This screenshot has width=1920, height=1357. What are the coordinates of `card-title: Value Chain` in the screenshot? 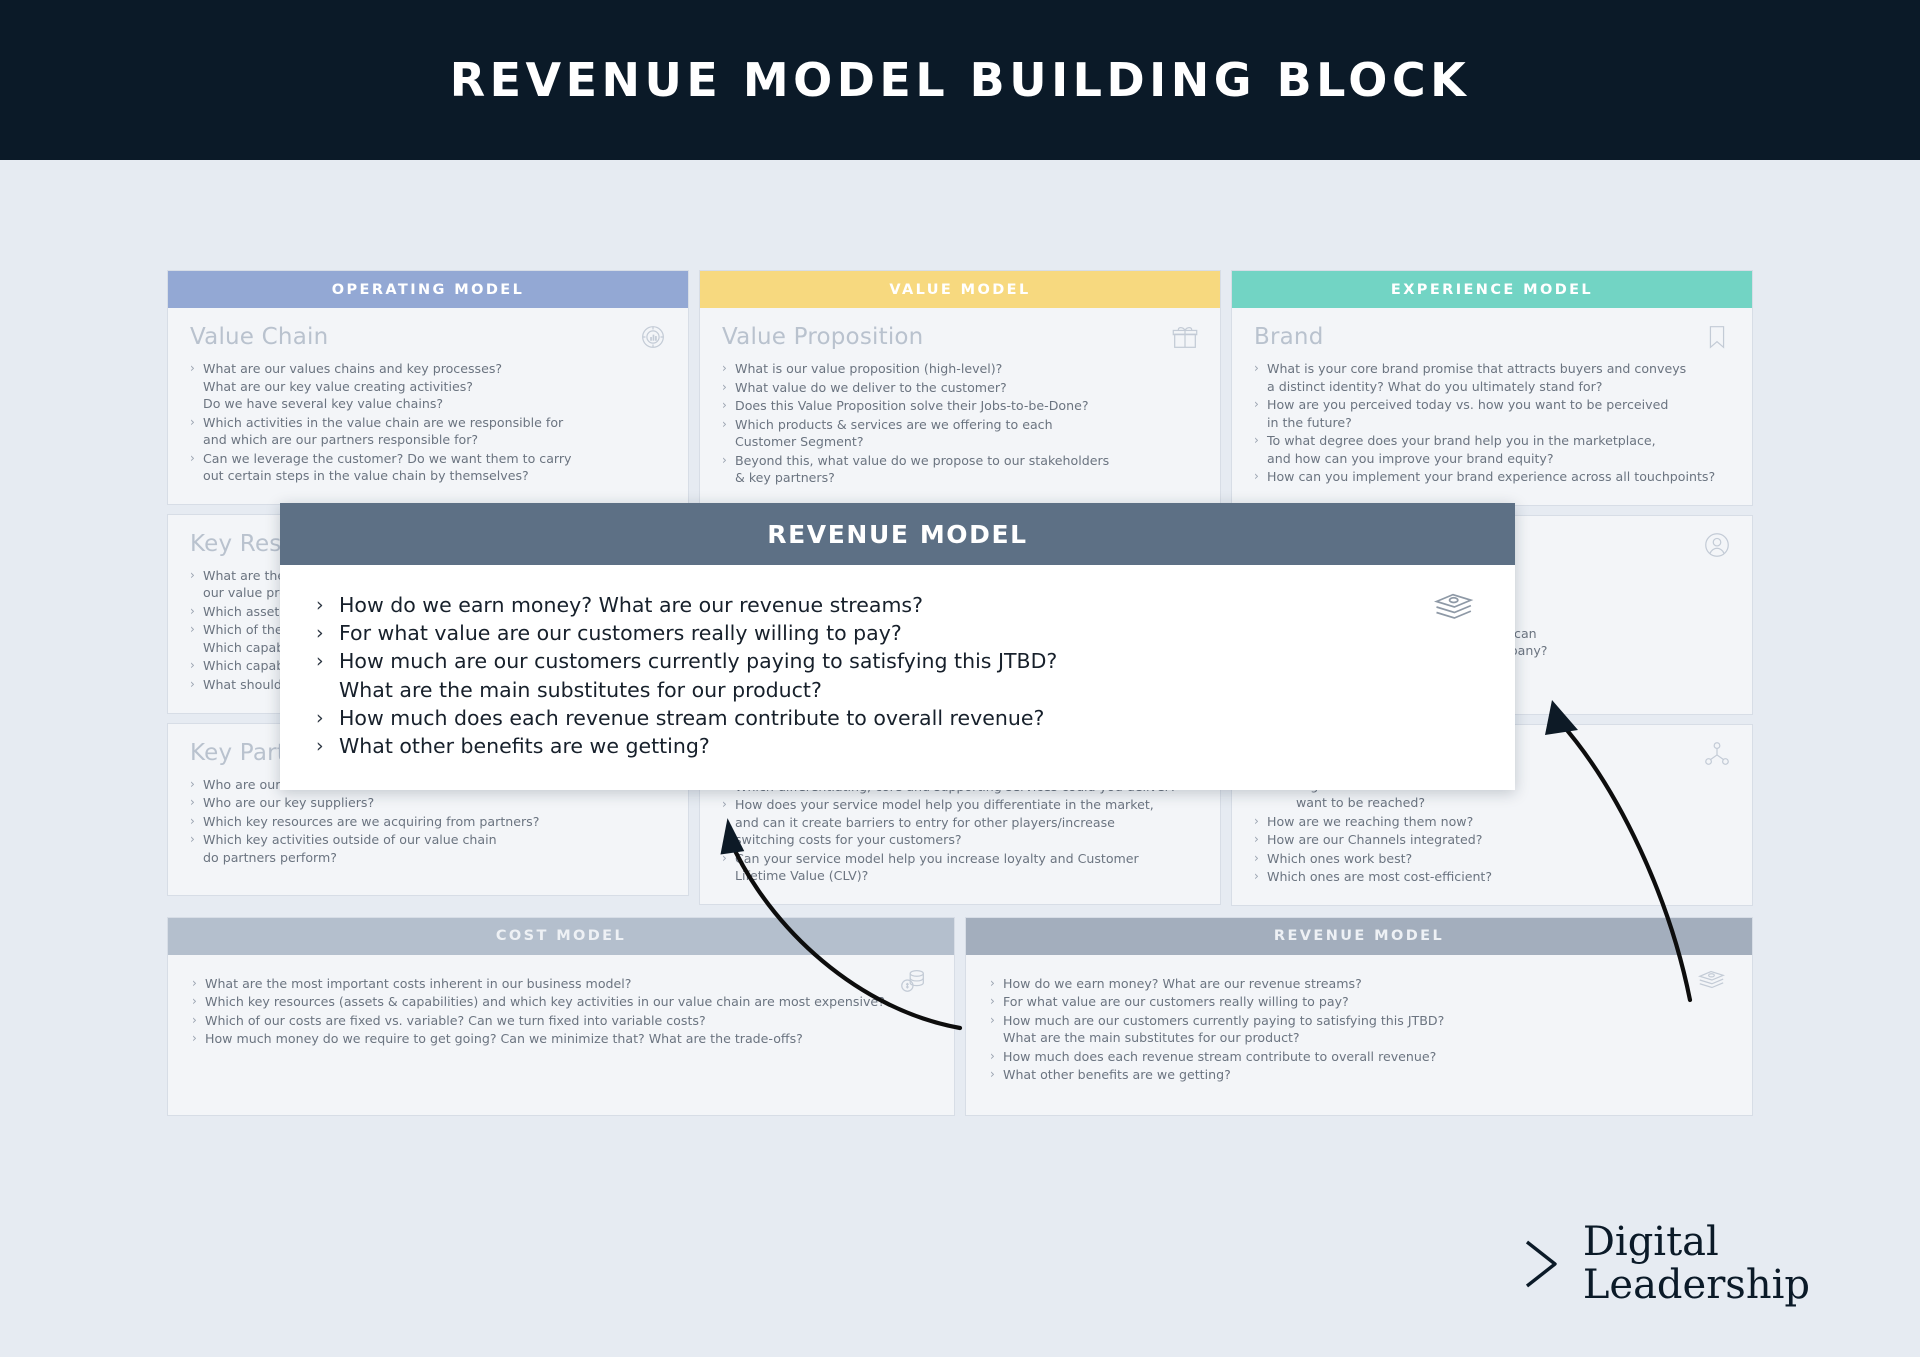 It's located at (259, 337).